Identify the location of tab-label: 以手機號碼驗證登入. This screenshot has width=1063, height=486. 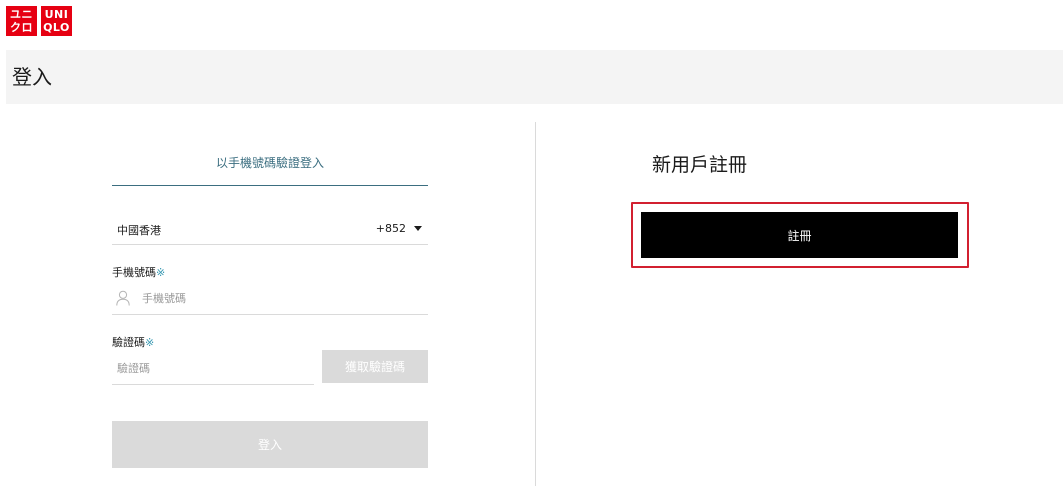
(269, 163).